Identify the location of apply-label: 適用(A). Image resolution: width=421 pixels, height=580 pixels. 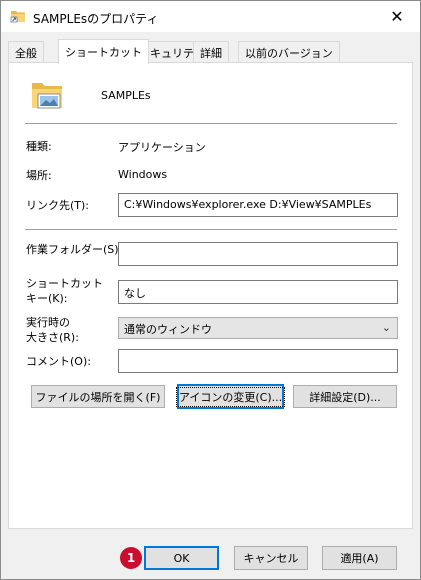
(359, 558).